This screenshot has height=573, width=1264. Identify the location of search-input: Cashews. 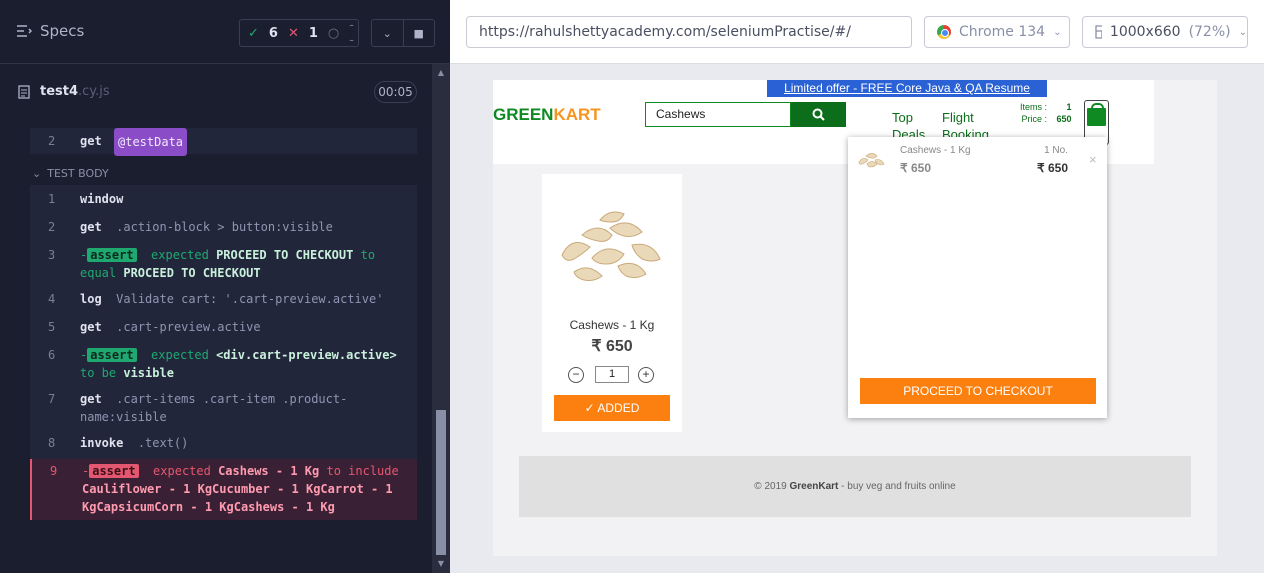
(718, 114).